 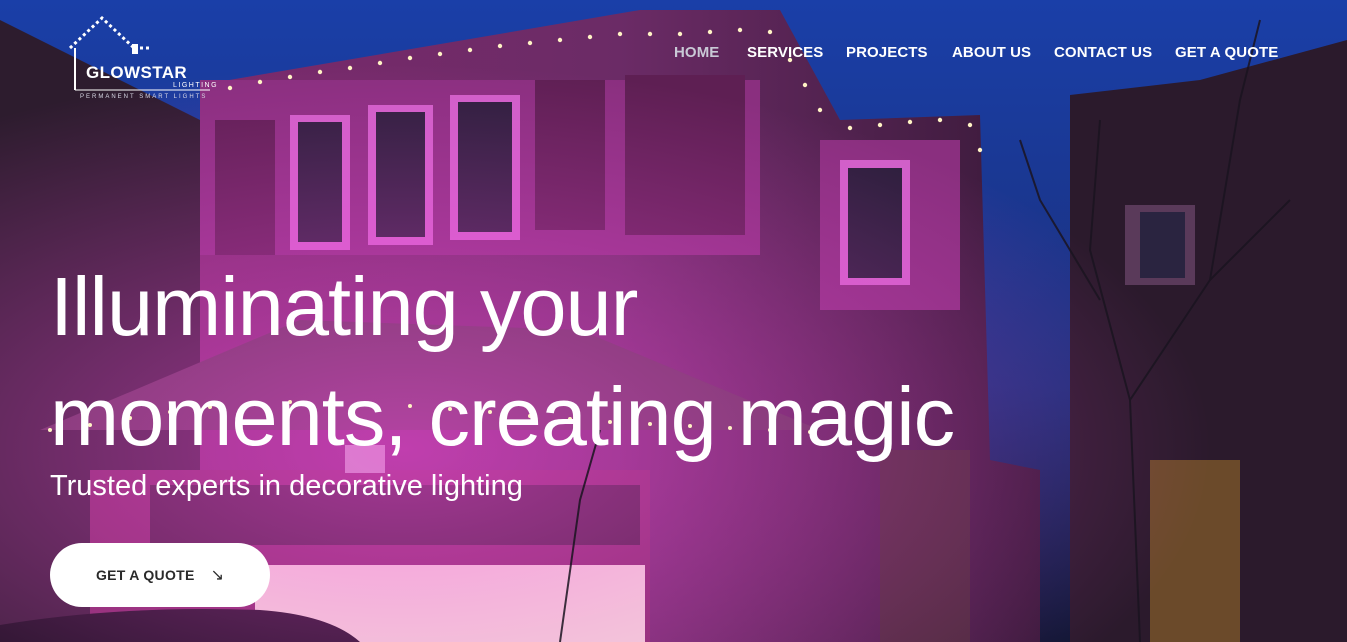 What do you see at coordinates (217, 575) in the screenshot?
I see `arrow-down-right-icon: ↘` at bounding box center [217, 575].